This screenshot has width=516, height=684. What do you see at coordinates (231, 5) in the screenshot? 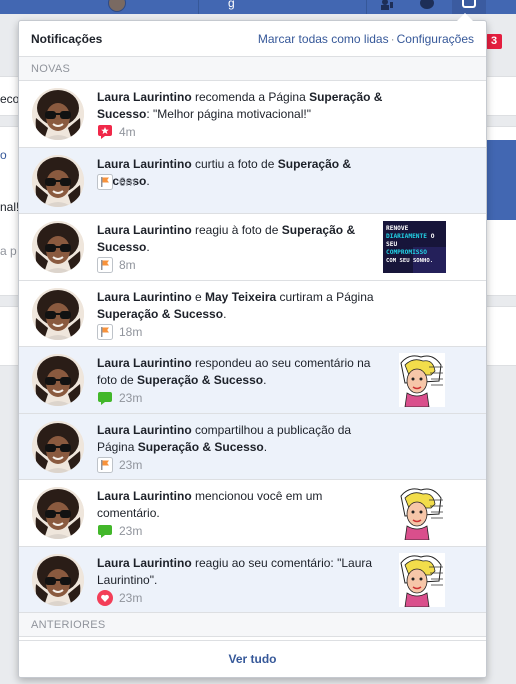
I see `profile-name: g` at bounding box center [231, 5].